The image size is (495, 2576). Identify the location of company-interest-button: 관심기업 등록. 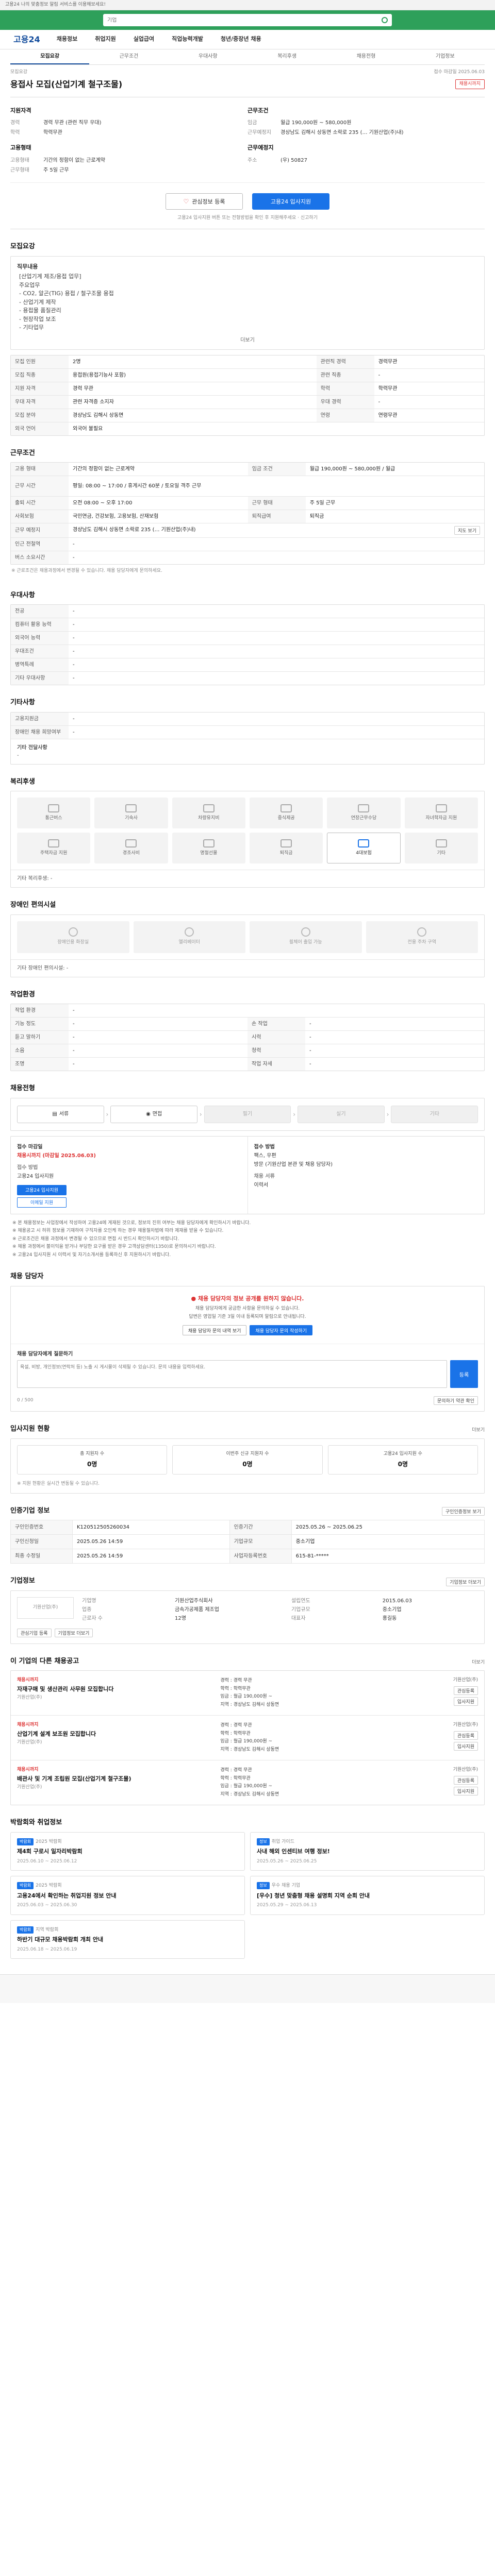
(34, 1632).